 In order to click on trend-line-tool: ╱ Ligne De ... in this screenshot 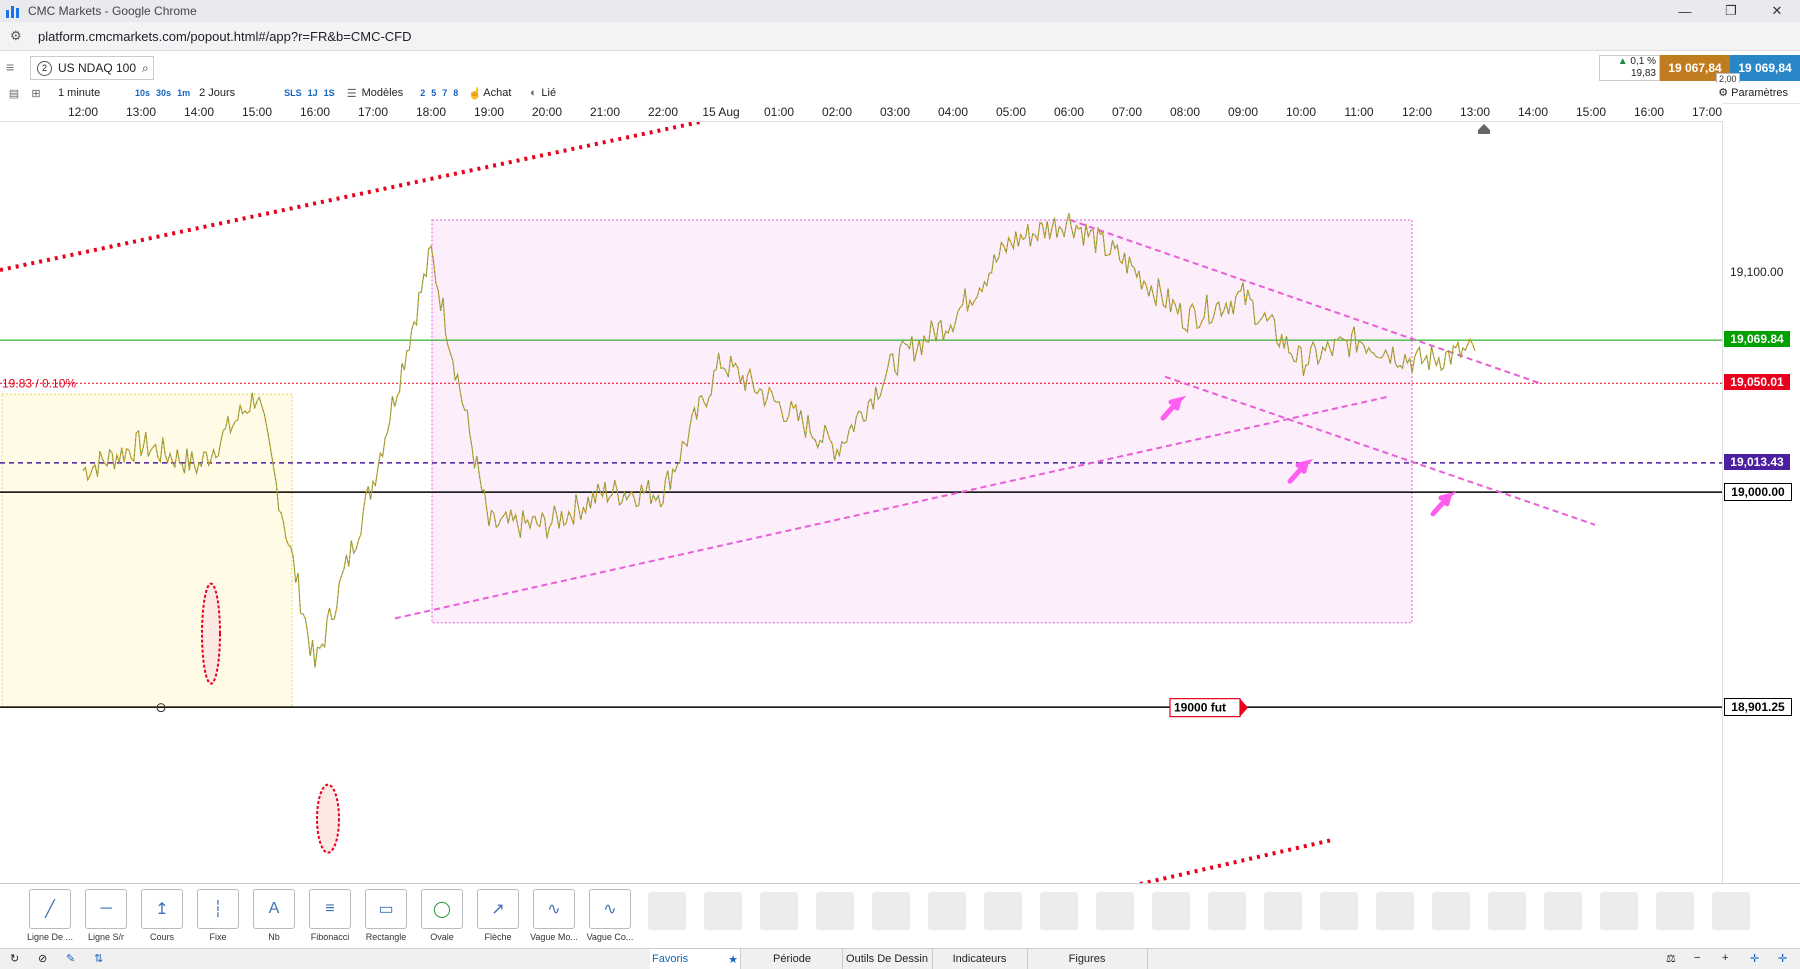, I will do `click(50, 915)`.